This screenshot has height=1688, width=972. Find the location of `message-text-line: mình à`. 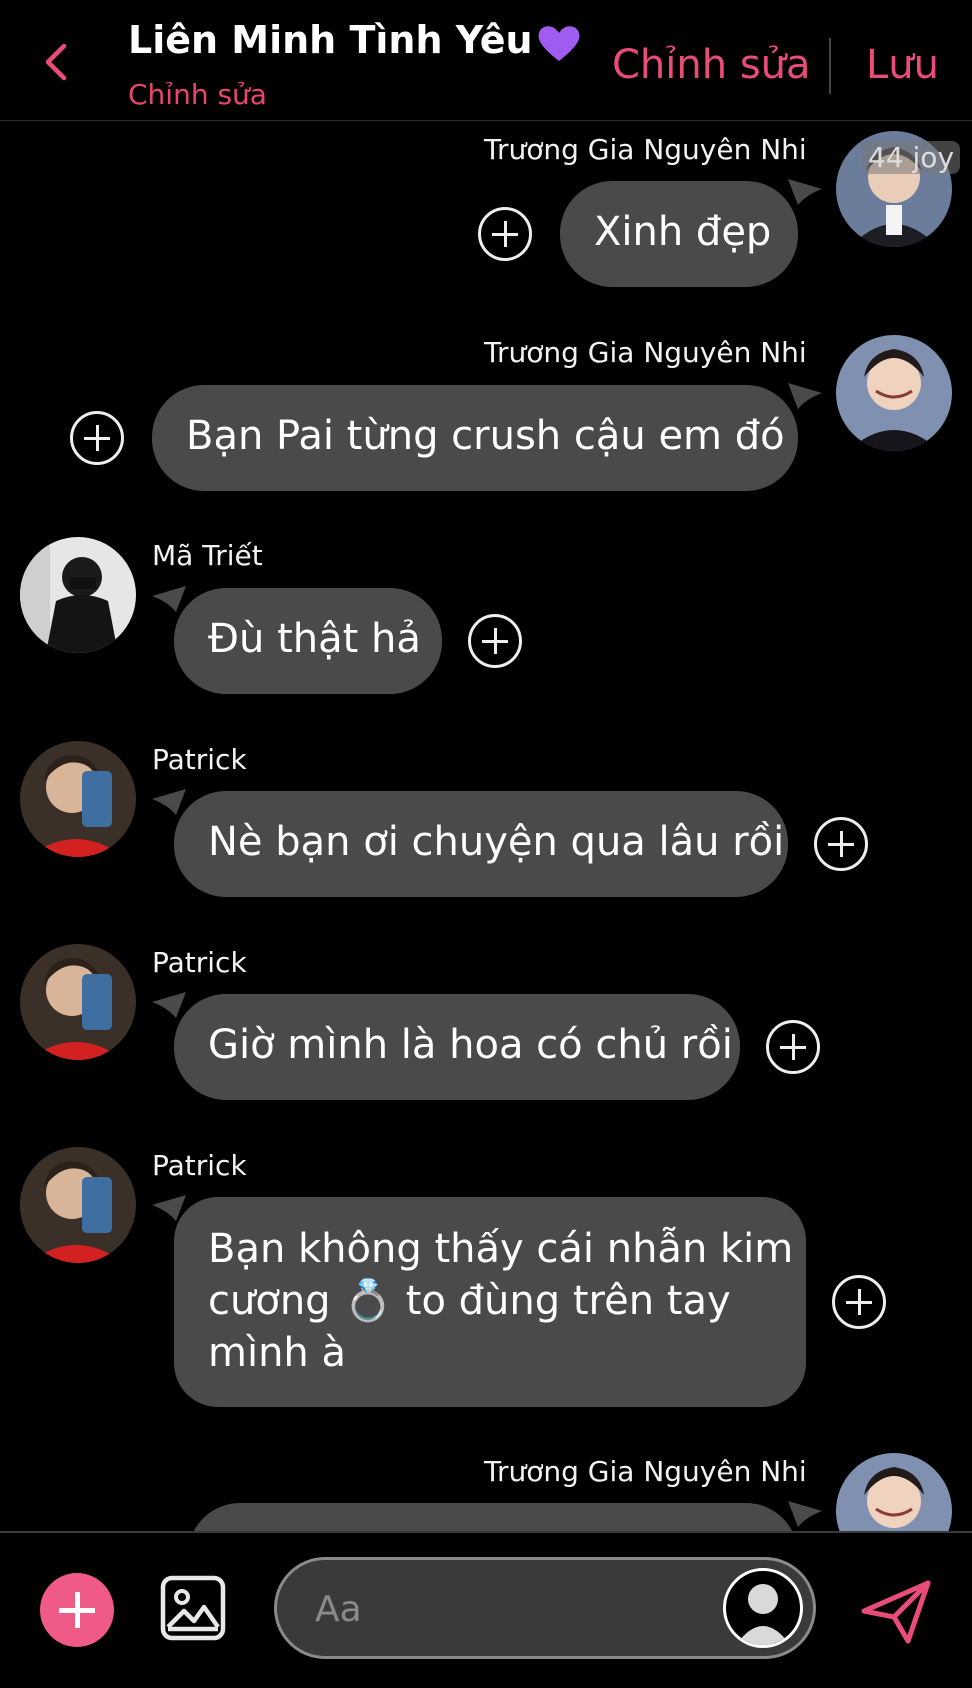

message-text-line: mình à is located at coordinates (277, 1353).